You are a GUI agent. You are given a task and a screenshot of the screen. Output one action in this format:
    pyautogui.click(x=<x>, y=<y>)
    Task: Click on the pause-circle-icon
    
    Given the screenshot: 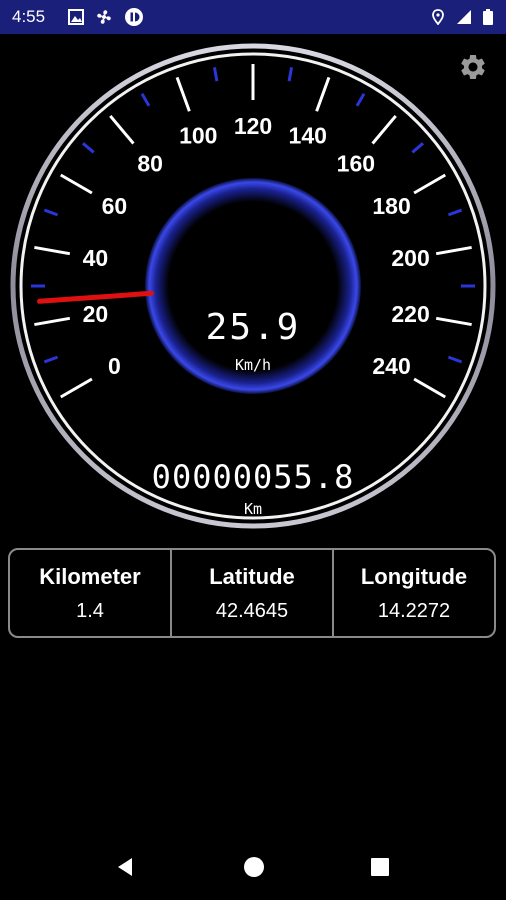 What is the action you would take?
    pyautogui.click(x=134, y=17)
    